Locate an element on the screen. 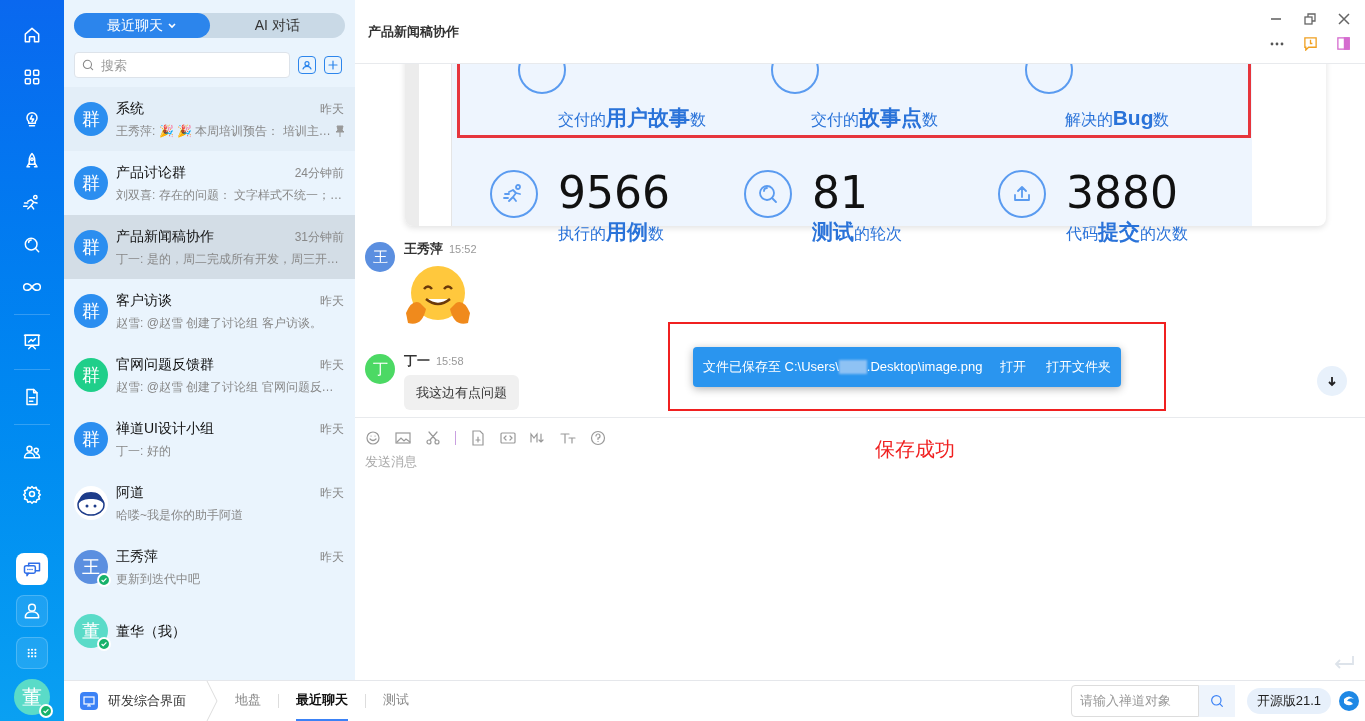 The image size is (1365, 721). metric-label: 测试的轮次 is located at coordinates (857, 232).